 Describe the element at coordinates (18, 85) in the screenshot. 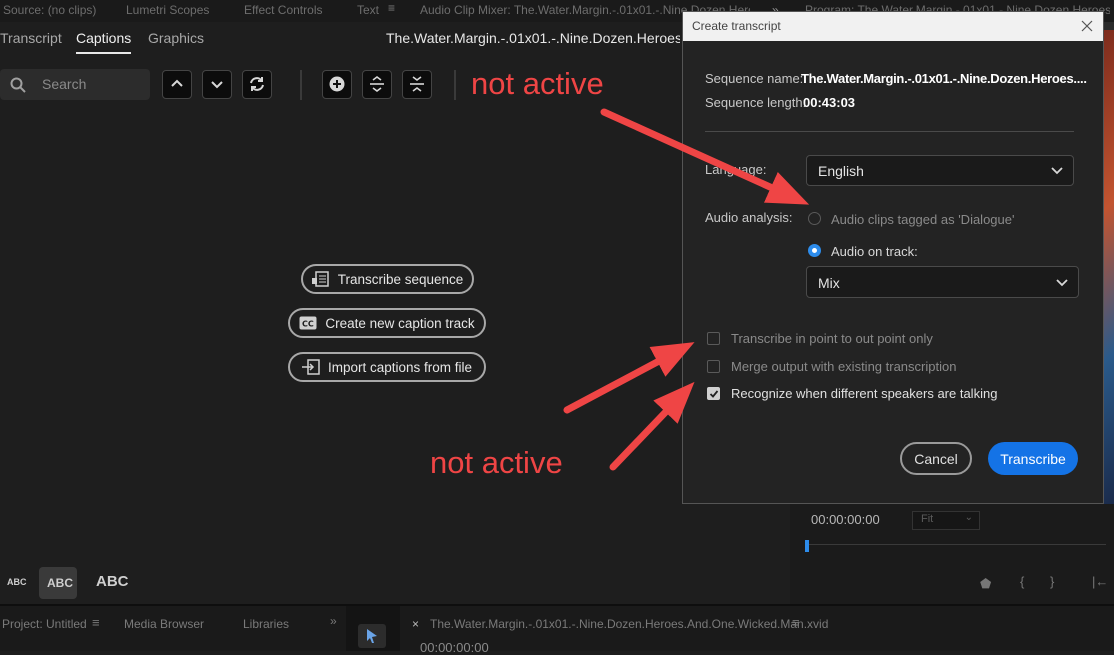

I see `search-icon` at that location.